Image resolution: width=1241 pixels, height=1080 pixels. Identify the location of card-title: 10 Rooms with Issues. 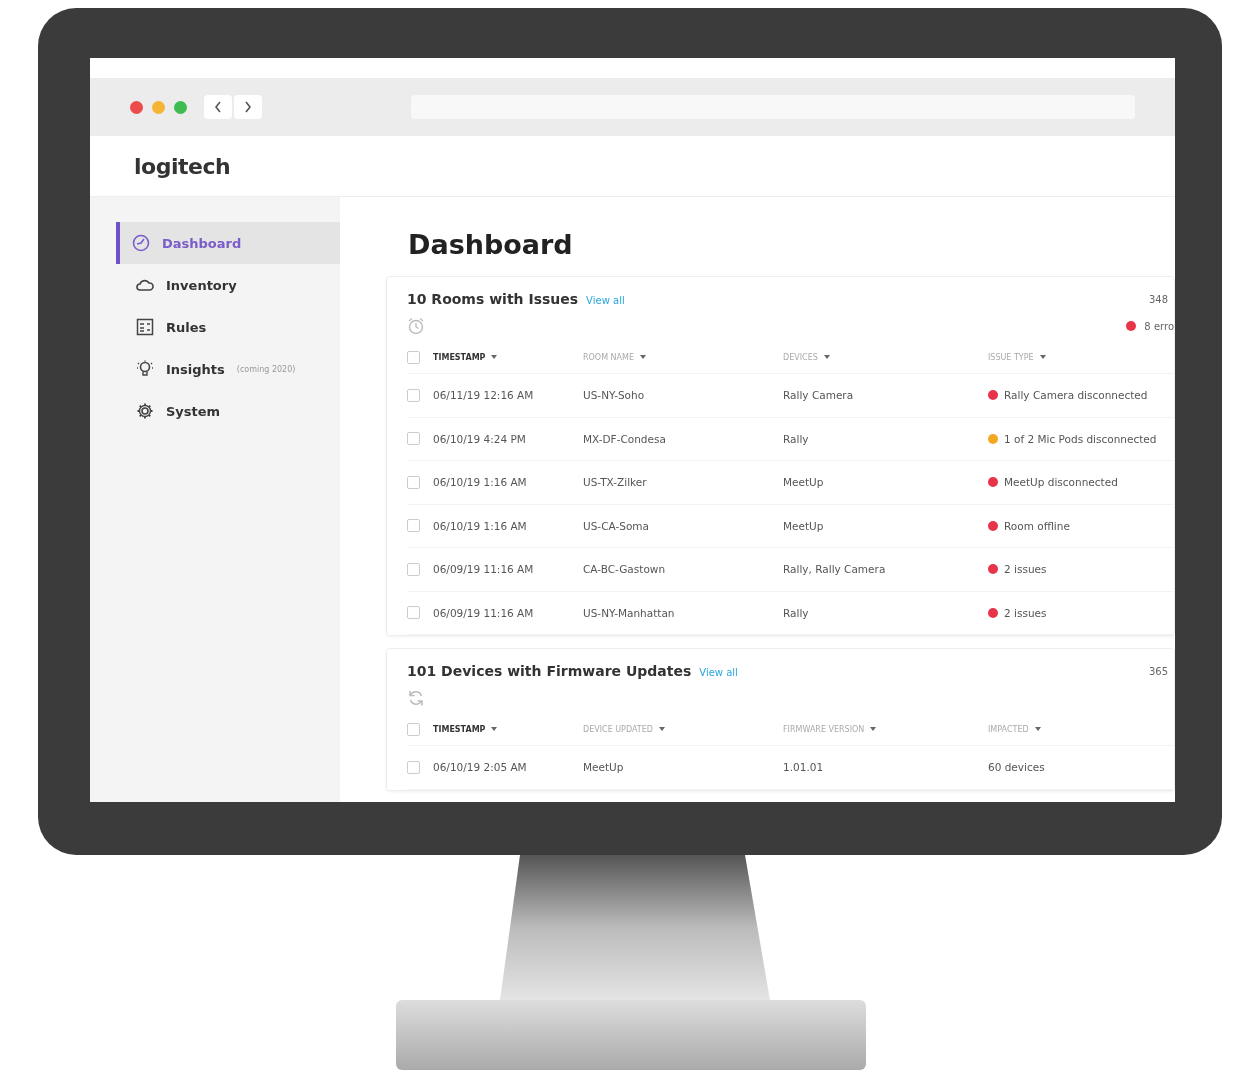
(493, 299).